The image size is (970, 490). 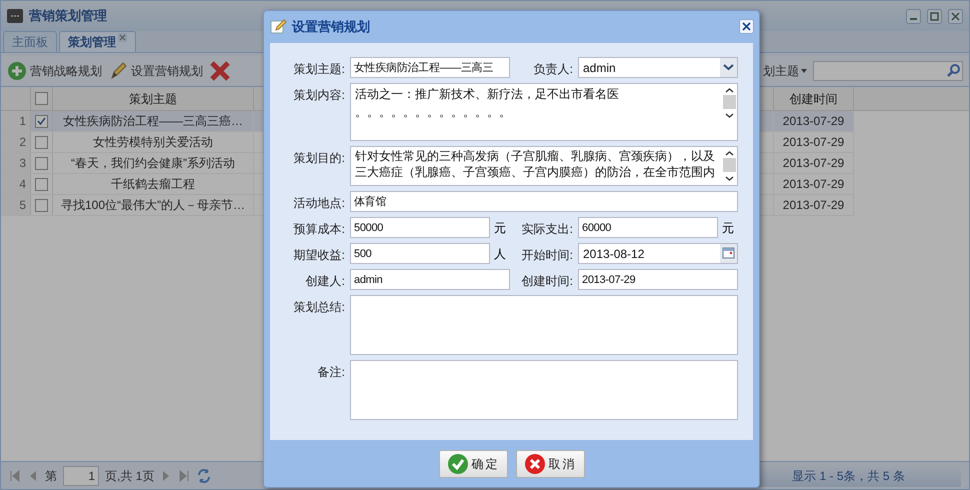 I want to click on pager-label: 页,共 1页, so click(x=129, y=476).